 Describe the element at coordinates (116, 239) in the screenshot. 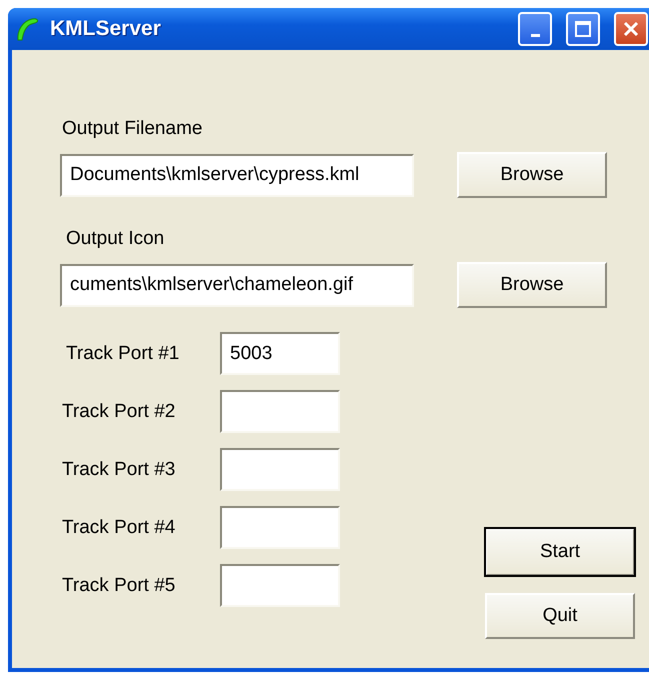

I see `field-label: Output Icon` at that location.